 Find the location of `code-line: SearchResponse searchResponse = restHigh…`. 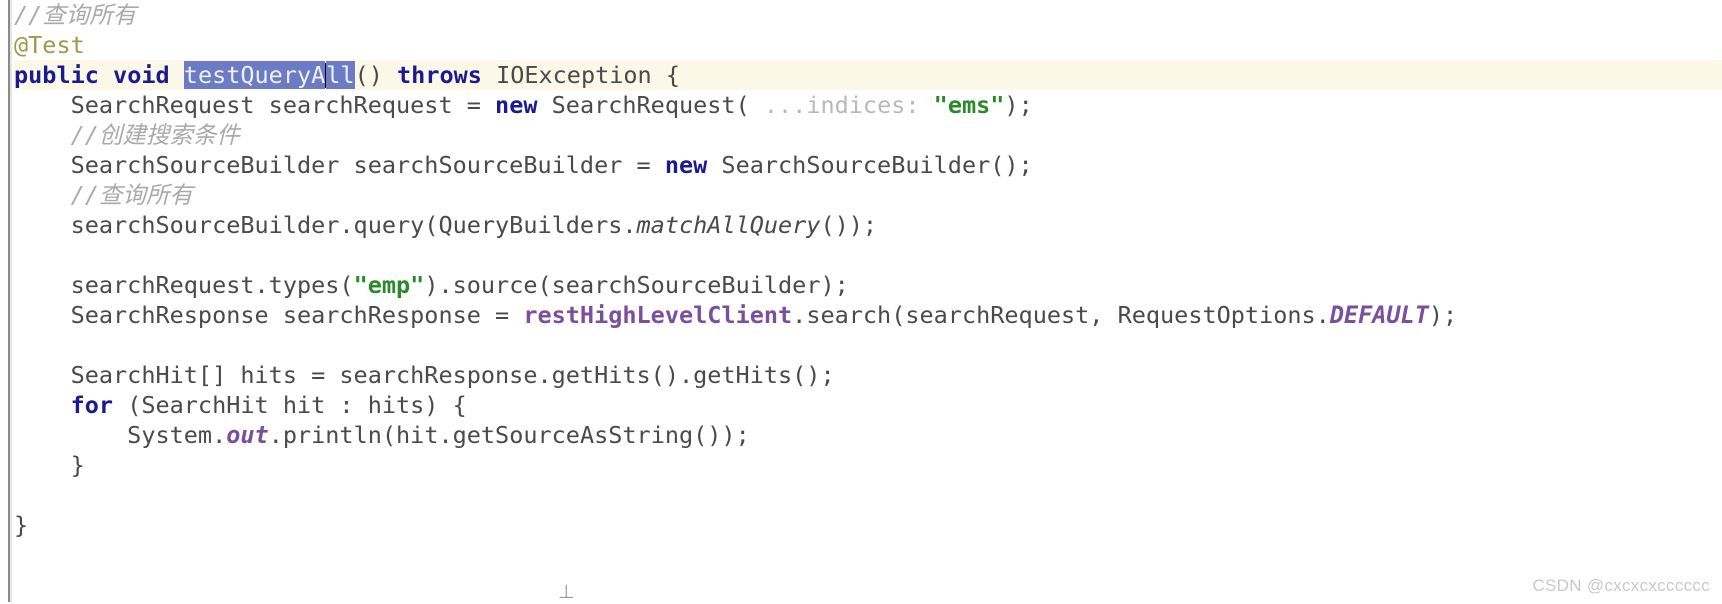

code-line: SearchResponse searchResponse = restHigh… is located at coordinates (868, 315).